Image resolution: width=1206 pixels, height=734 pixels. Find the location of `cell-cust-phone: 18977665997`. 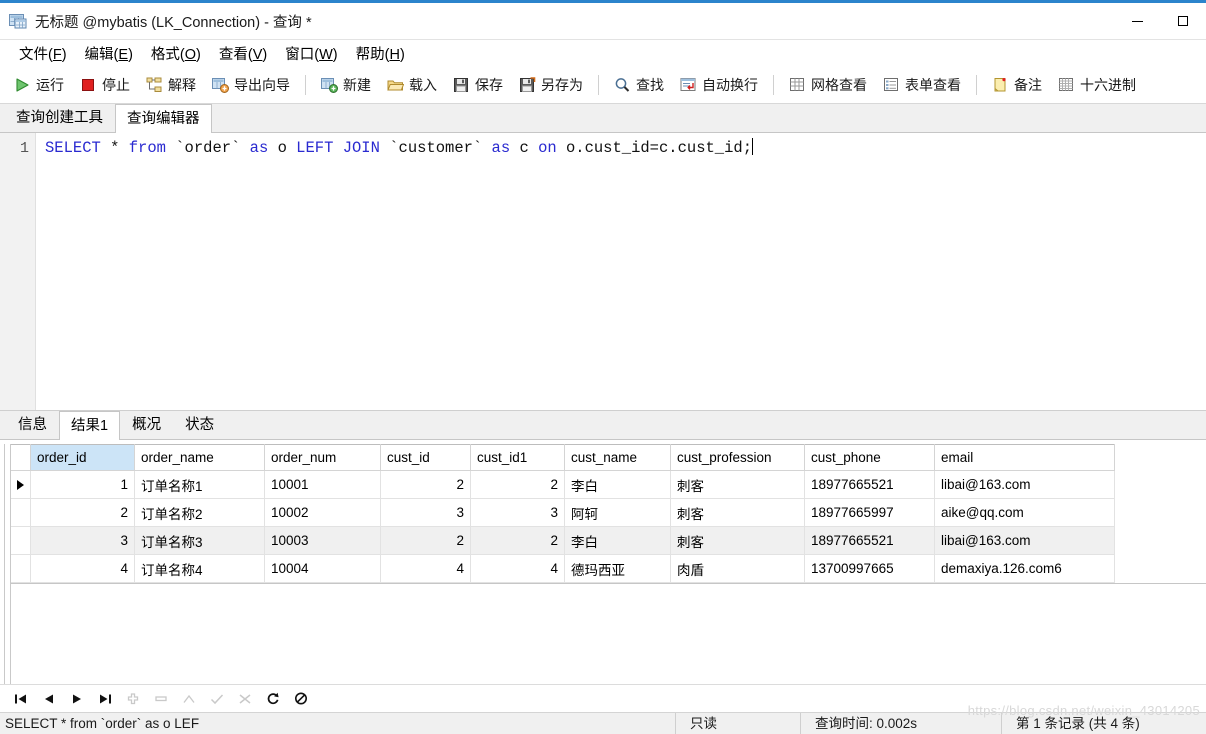

cell-cust-phone: 18977665997 is located at coordinates (869, 512).